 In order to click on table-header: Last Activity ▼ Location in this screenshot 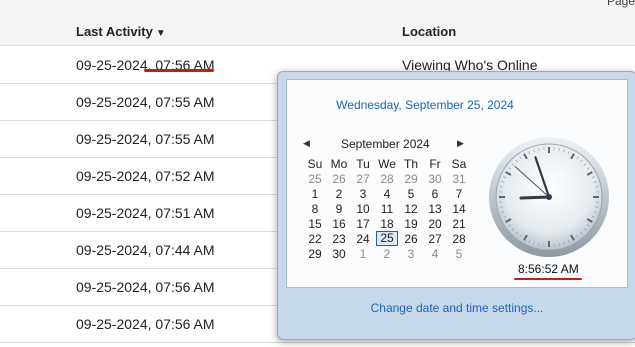, I will do `click(317, 31)`.